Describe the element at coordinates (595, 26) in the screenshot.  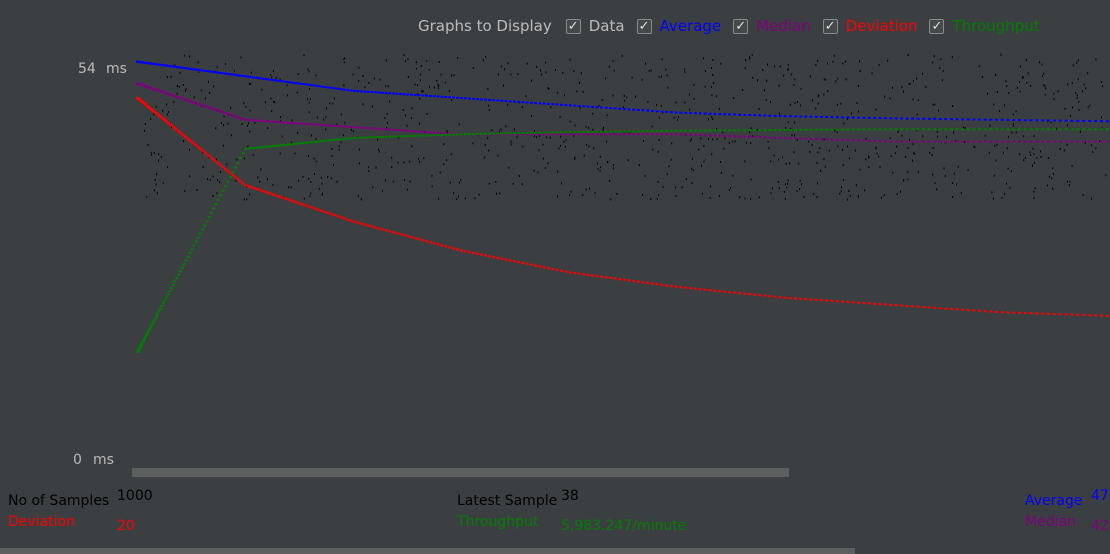
I see `checkbox-data: ✓ Data` at that location.